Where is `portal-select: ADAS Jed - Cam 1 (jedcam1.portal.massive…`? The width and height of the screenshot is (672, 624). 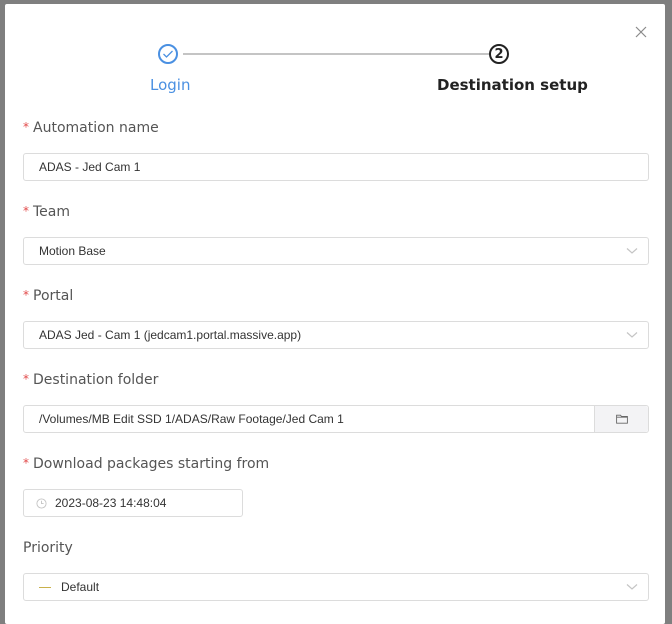 portal-select: ADAS Jed - Cam 1 (jedcam1.portal.massive… is located at coordinates (336, 335).